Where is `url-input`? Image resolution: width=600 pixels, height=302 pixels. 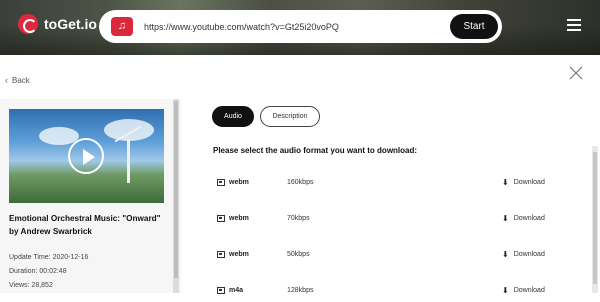
url-input is located at coordinates (294, 26).